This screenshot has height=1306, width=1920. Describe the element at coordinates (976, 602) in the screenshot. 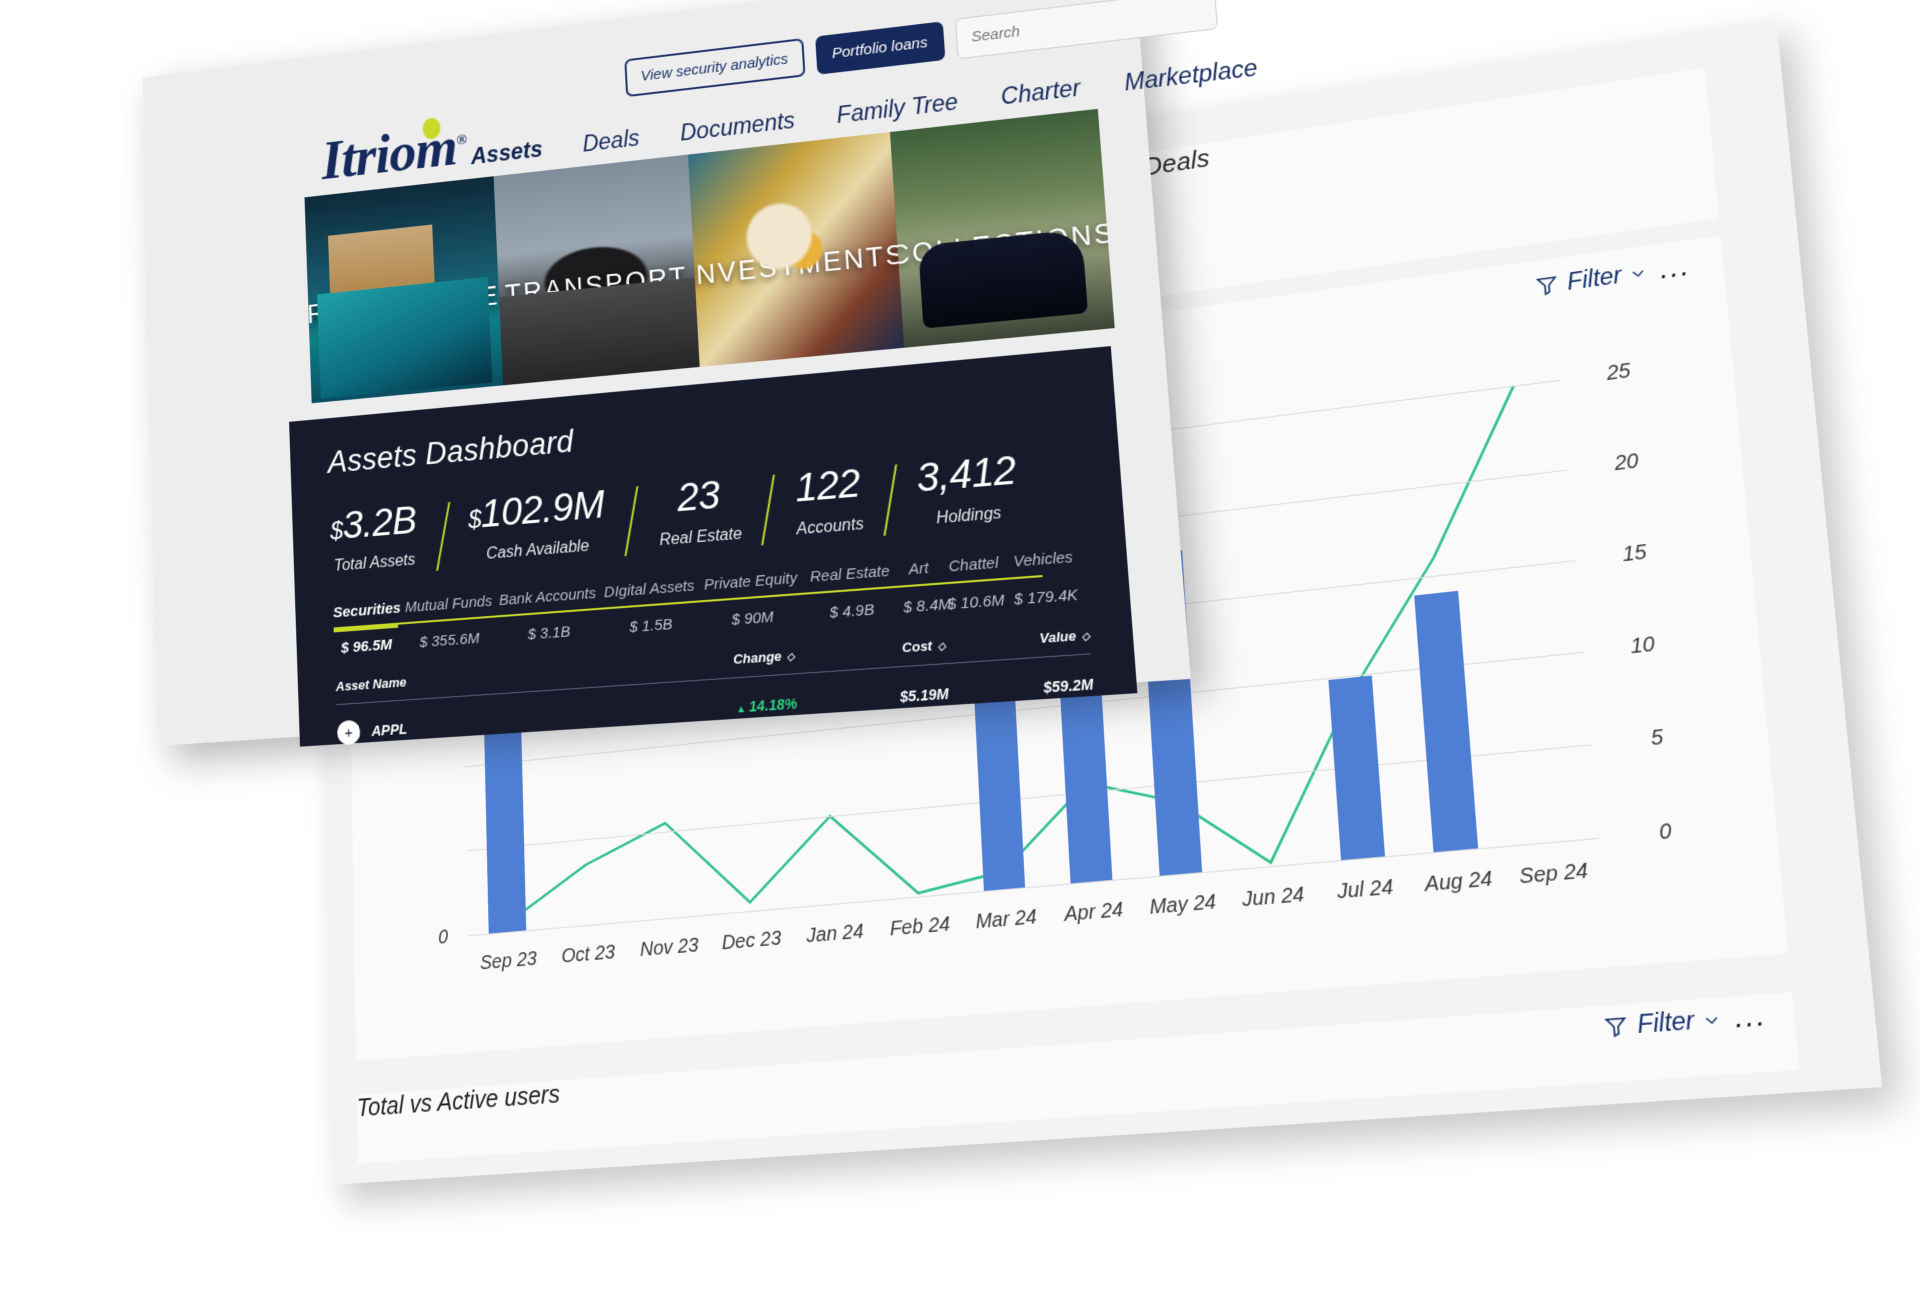

I see `tab-value: $ 10.6M` at that location.